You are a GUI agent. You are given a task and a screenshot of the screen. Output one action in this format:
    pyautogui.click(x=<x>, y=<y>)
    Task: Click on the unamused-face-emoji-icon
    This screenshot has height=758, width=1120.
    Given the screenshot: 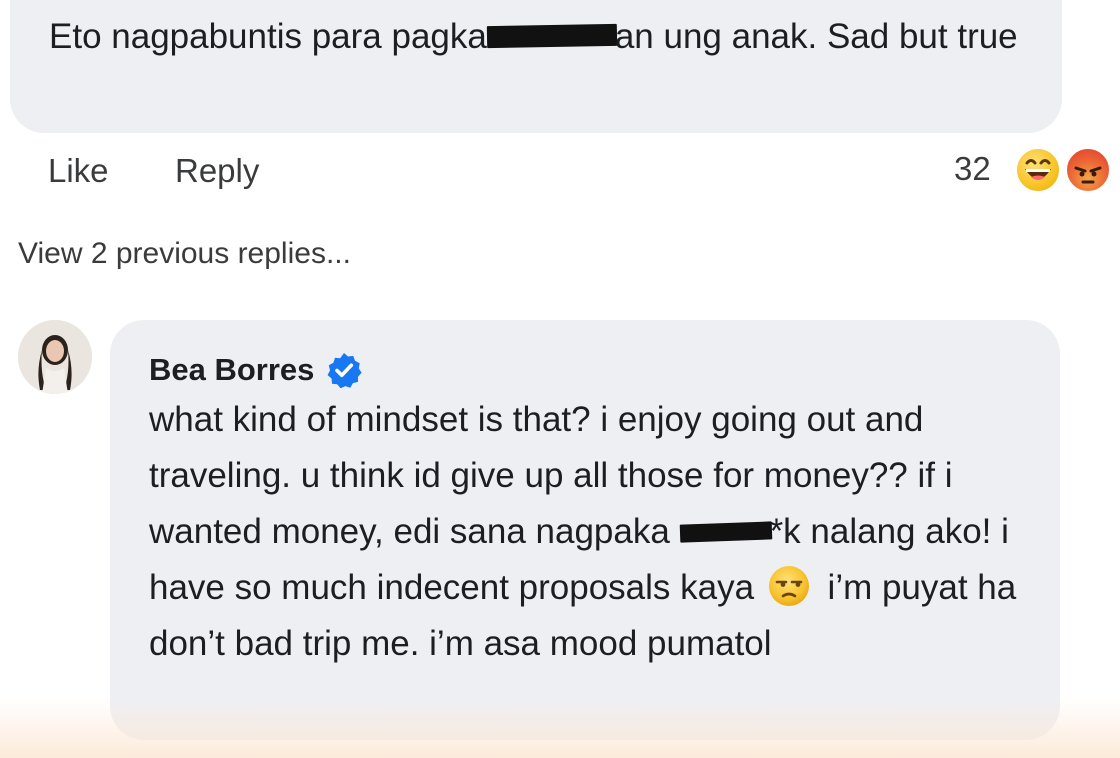 What is the action you would take?
    pyautogui.click(x=789, y=586)
    